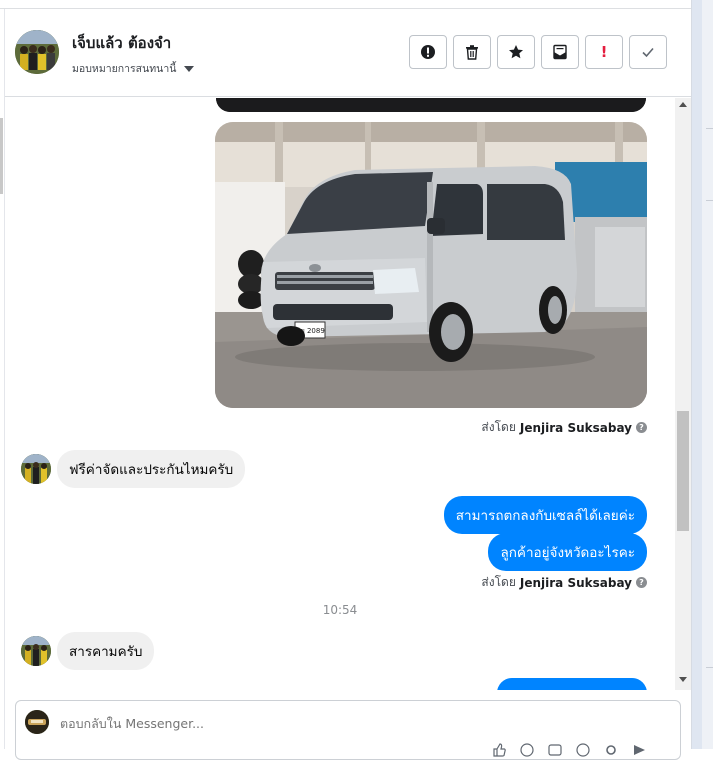  What do you see at coordinates (431, 105) in the screenshot?
I see `previous-photo-attachment` at bounding box center [431, 105].